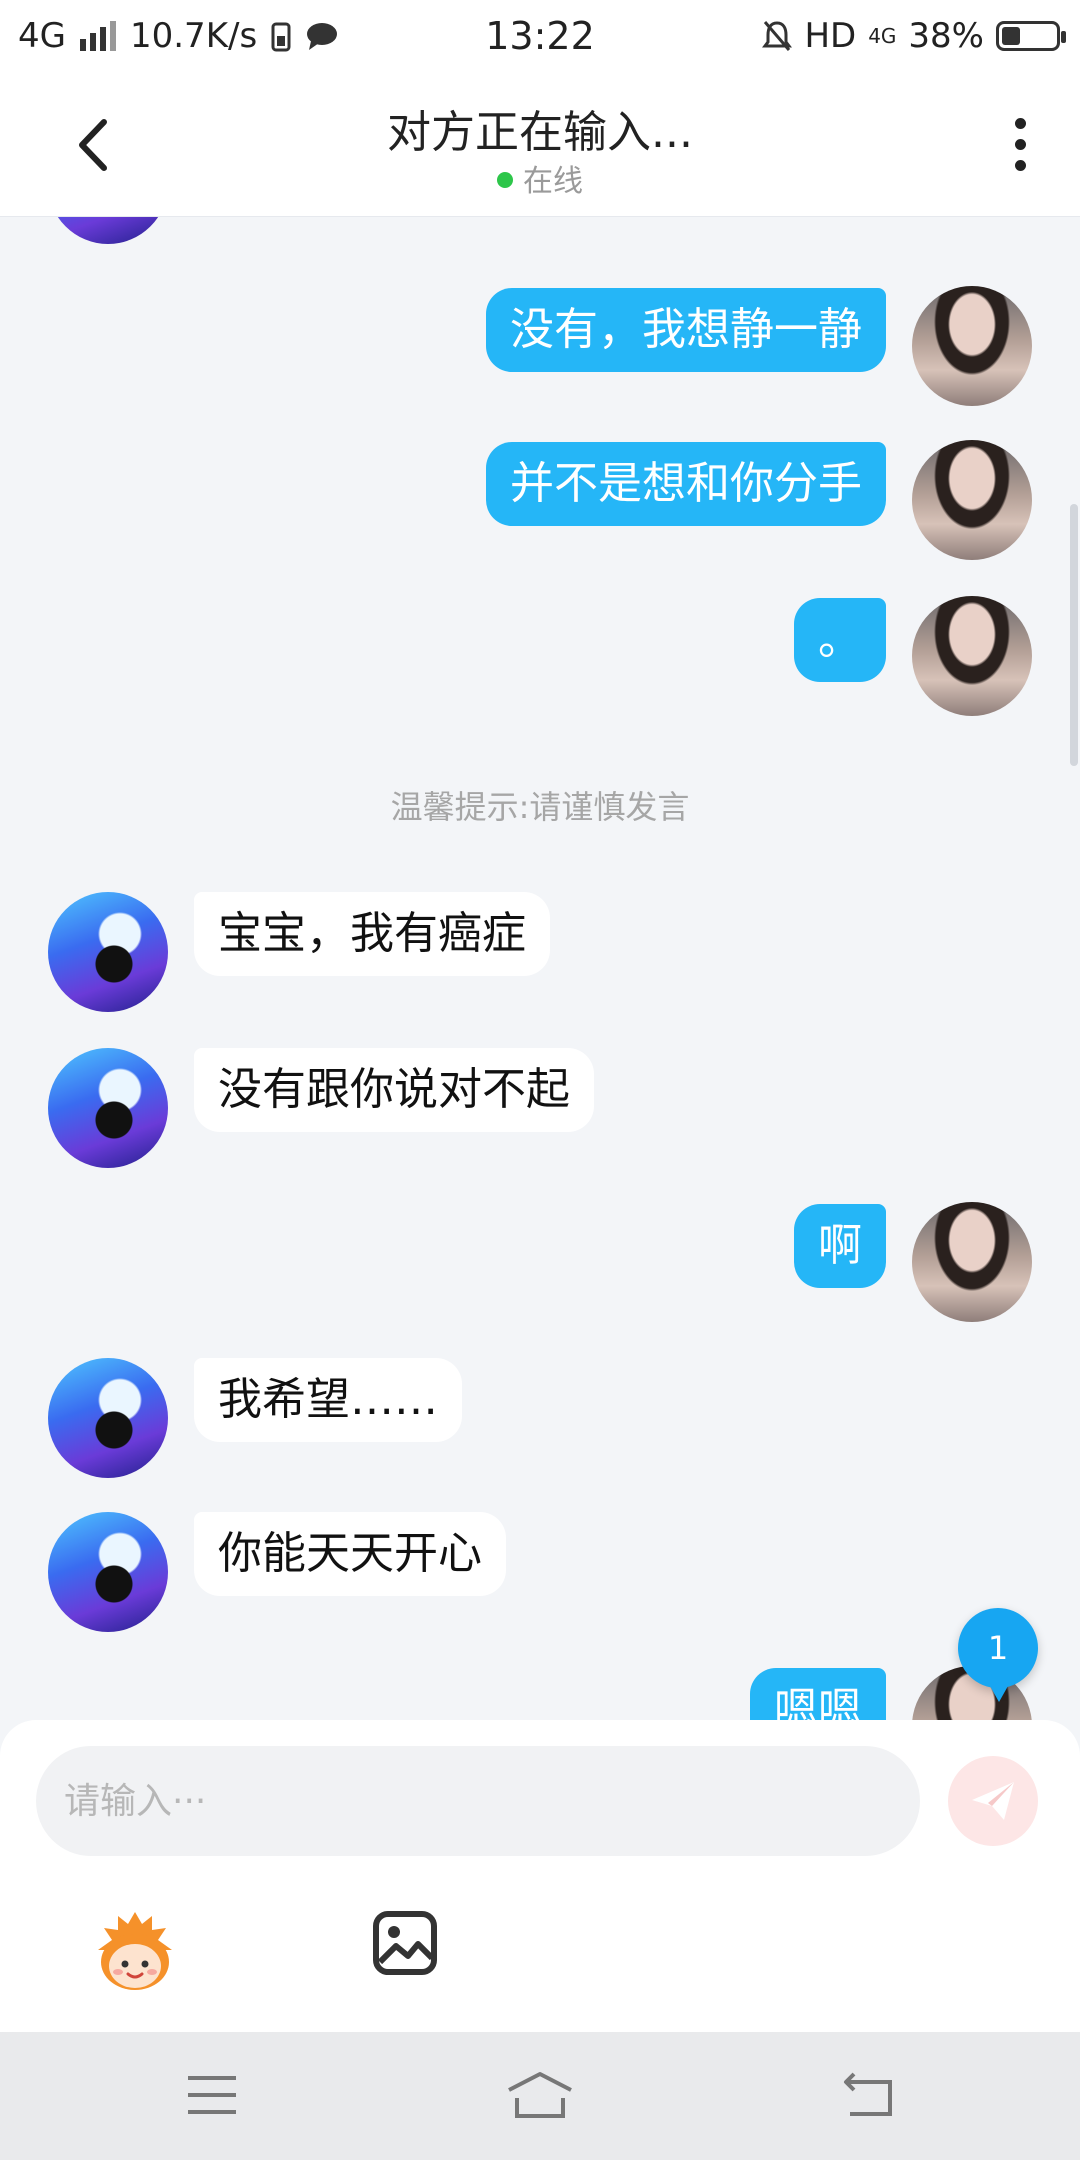 This screenshot has height=2160, width=1080. I want to click on nav-menu-button, so click(212, 2095).